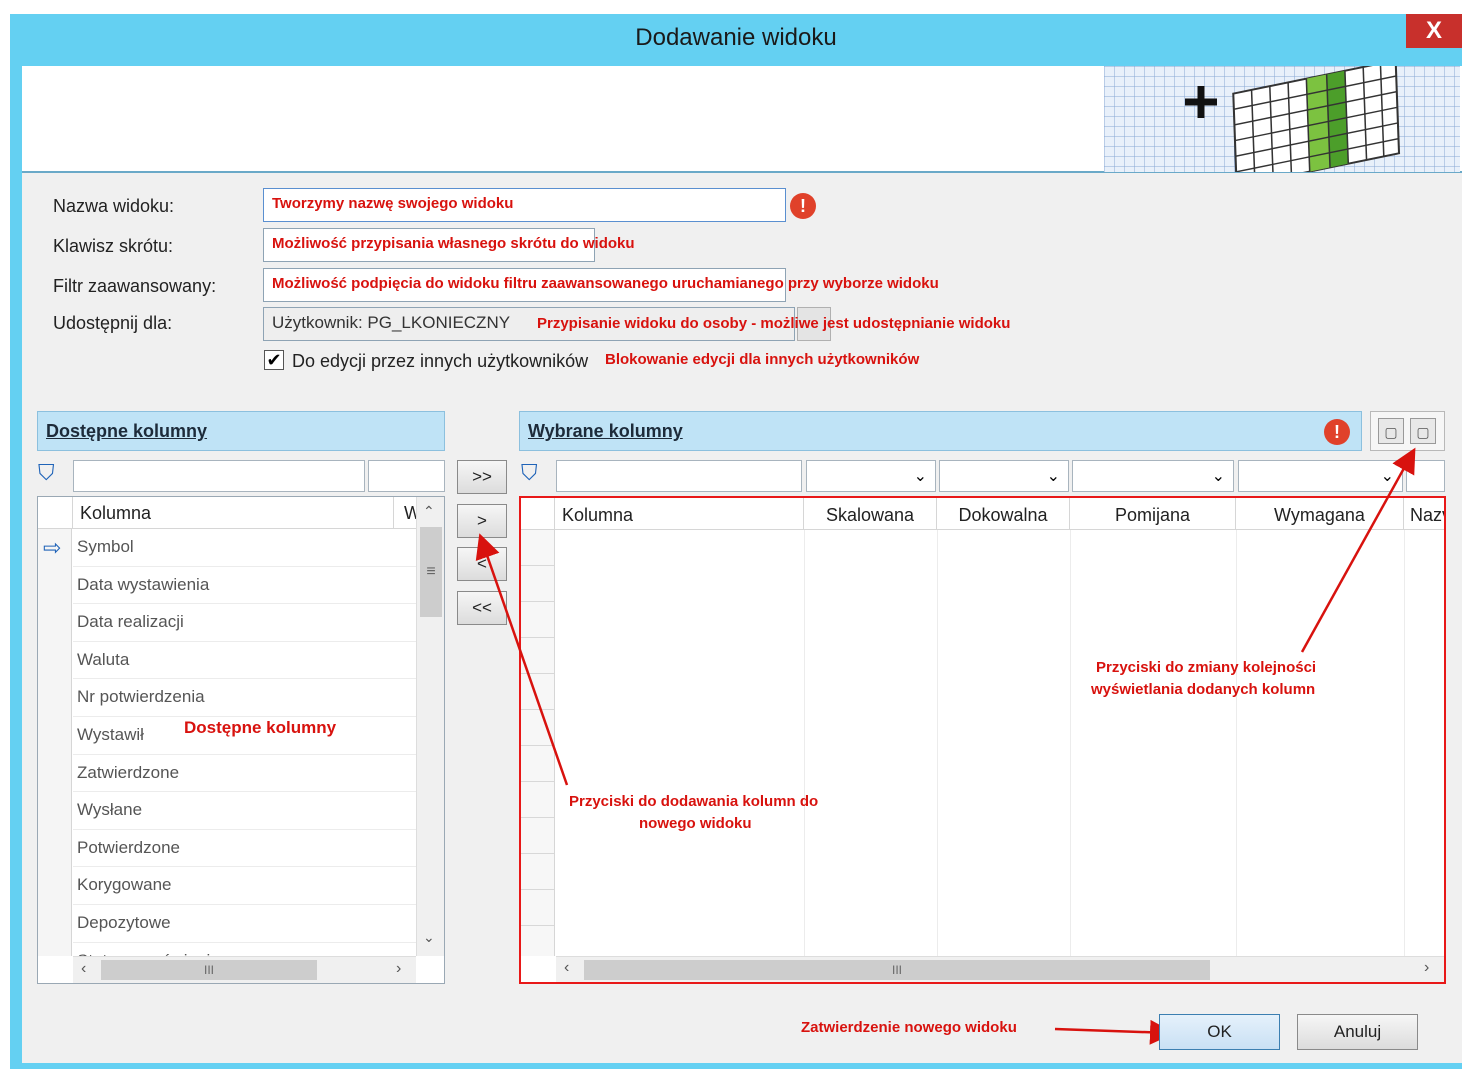  What do you see at coordinates (1357, 1032) in the screenshot?
I see `cancel-button: Anuluj` at bounding box center [1357, 1032].